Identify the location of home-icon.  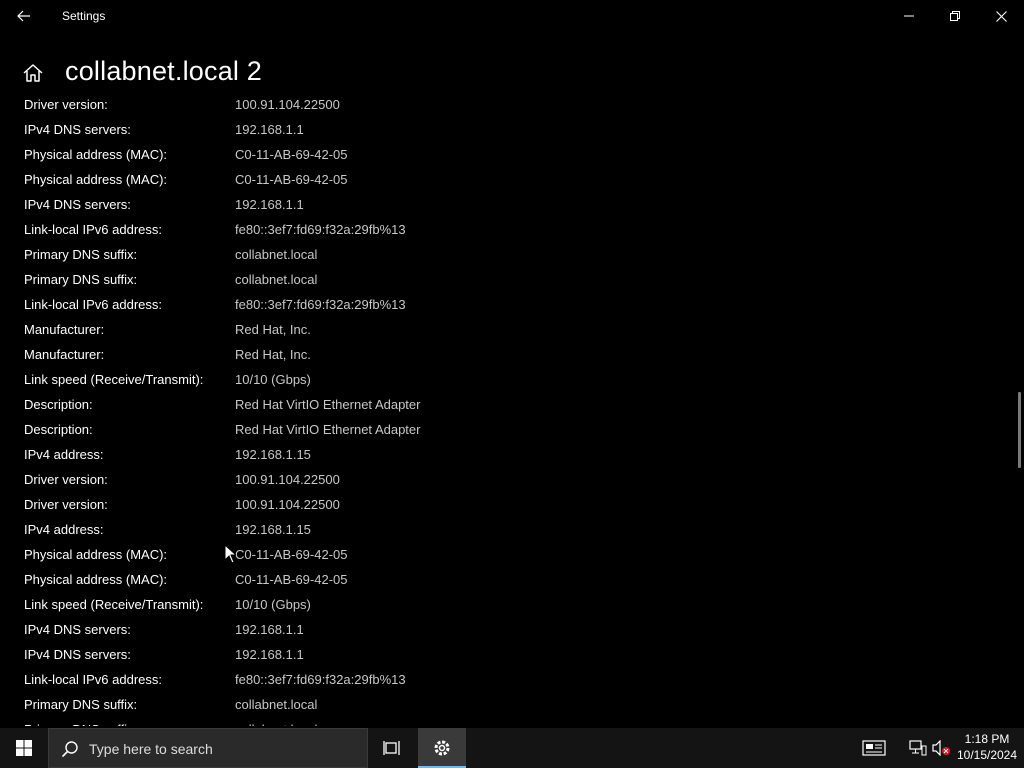
(33, 73).